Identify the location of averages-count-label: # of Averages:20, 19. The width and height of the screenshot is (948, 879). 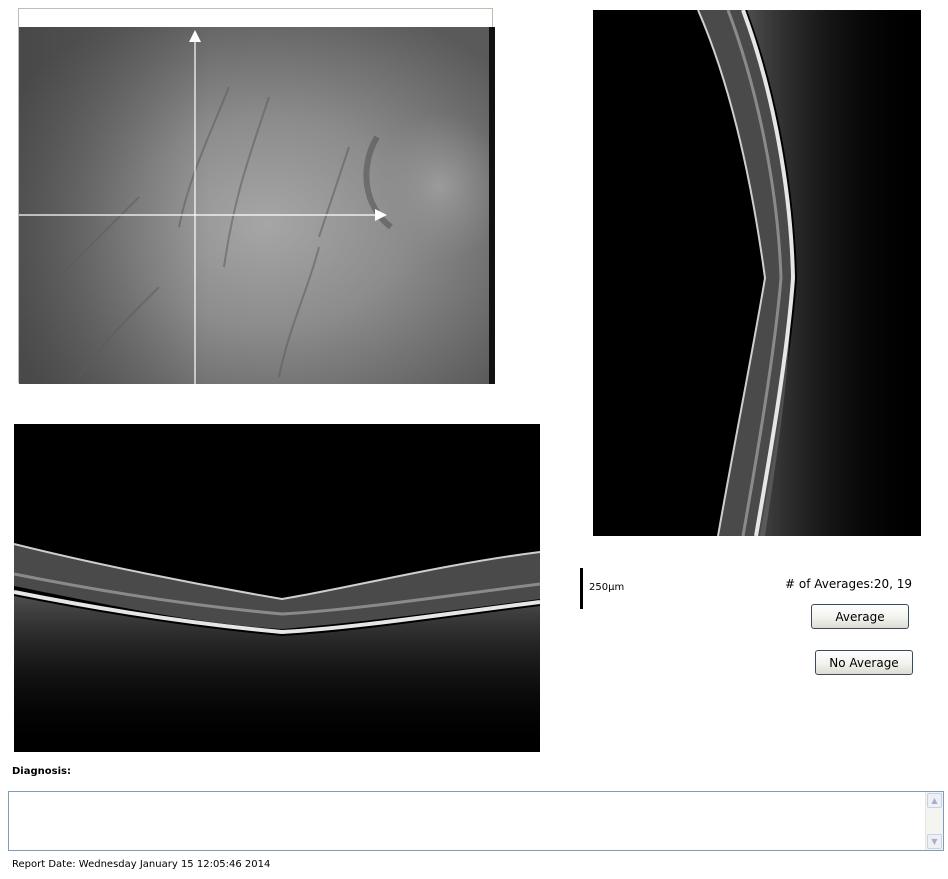
(848, 584).